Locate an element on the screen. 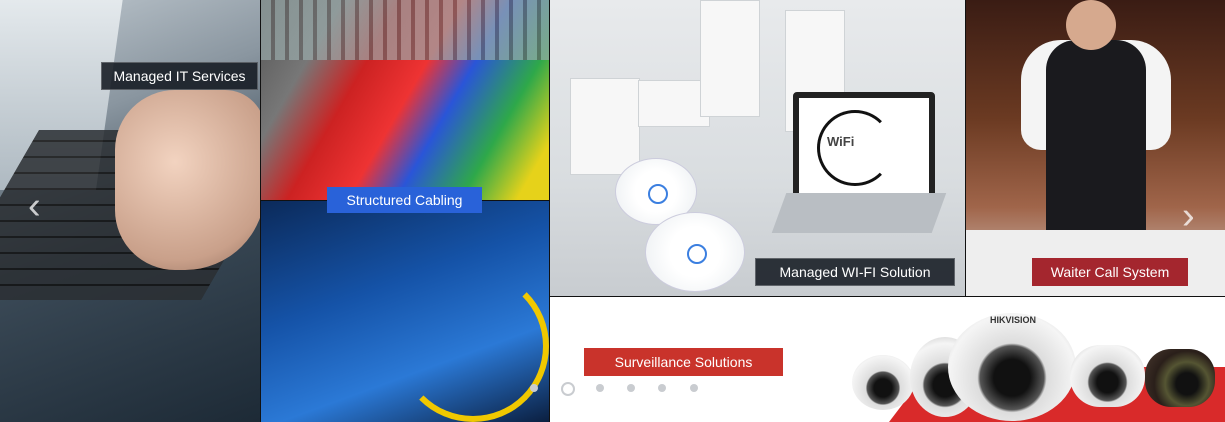  access-point-box-image is located at coordinates (730, 58).